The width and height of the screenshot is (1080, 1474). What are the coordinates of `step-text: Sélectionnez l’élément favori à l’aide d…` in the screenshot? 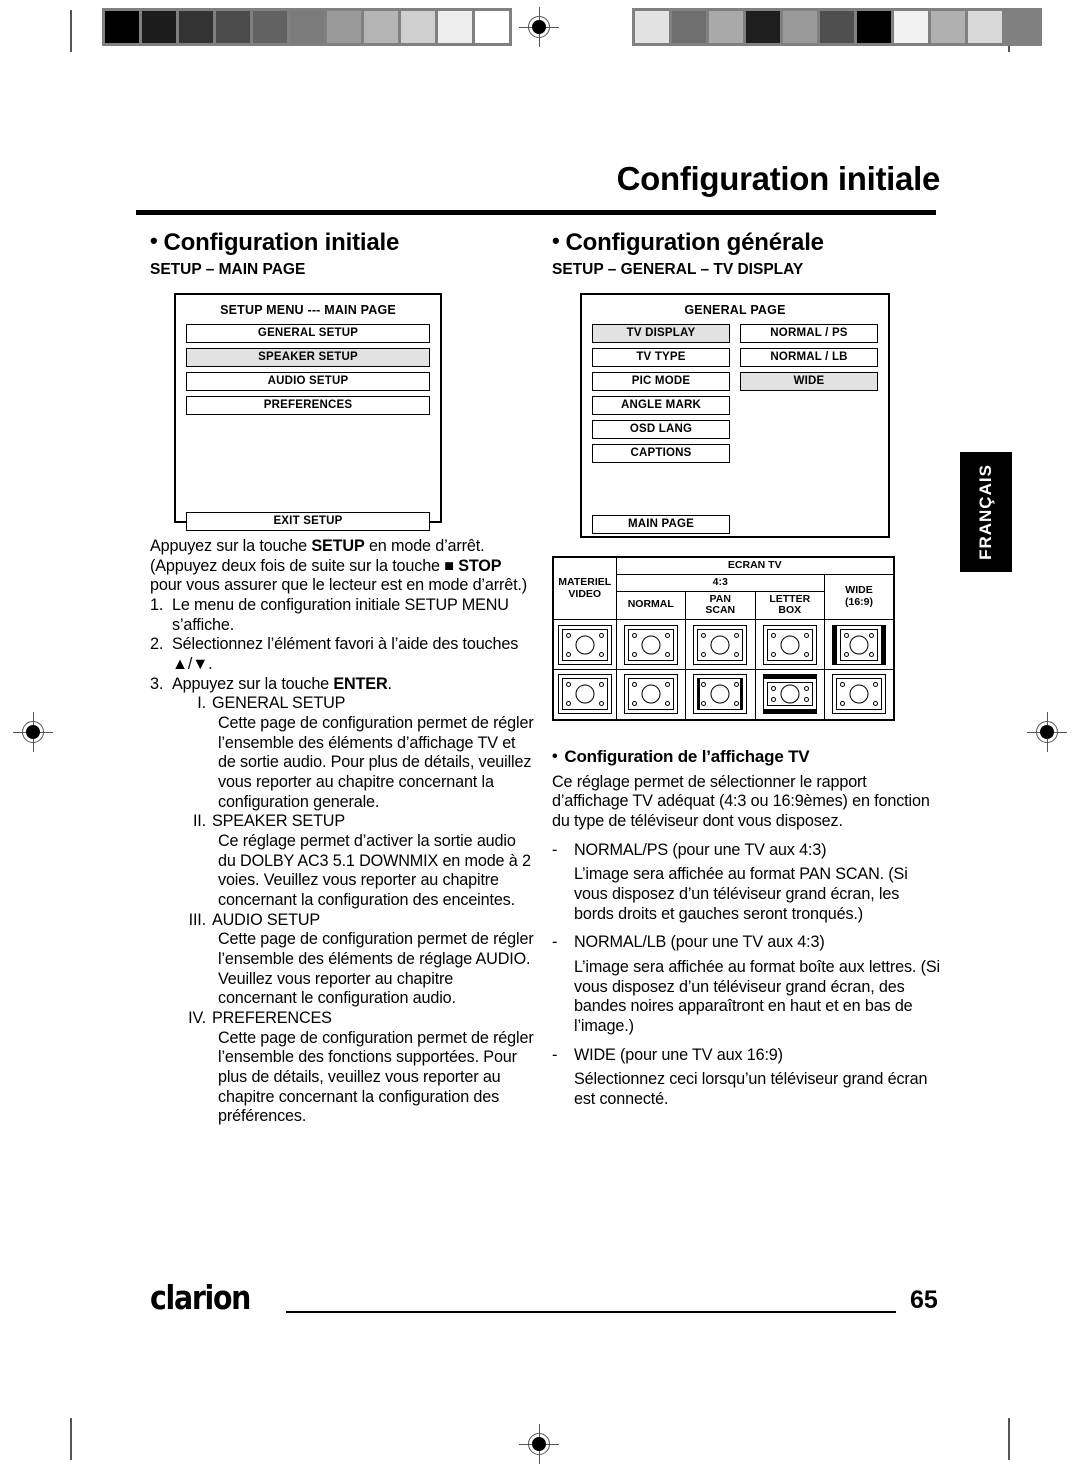 It's located at (345, 654).